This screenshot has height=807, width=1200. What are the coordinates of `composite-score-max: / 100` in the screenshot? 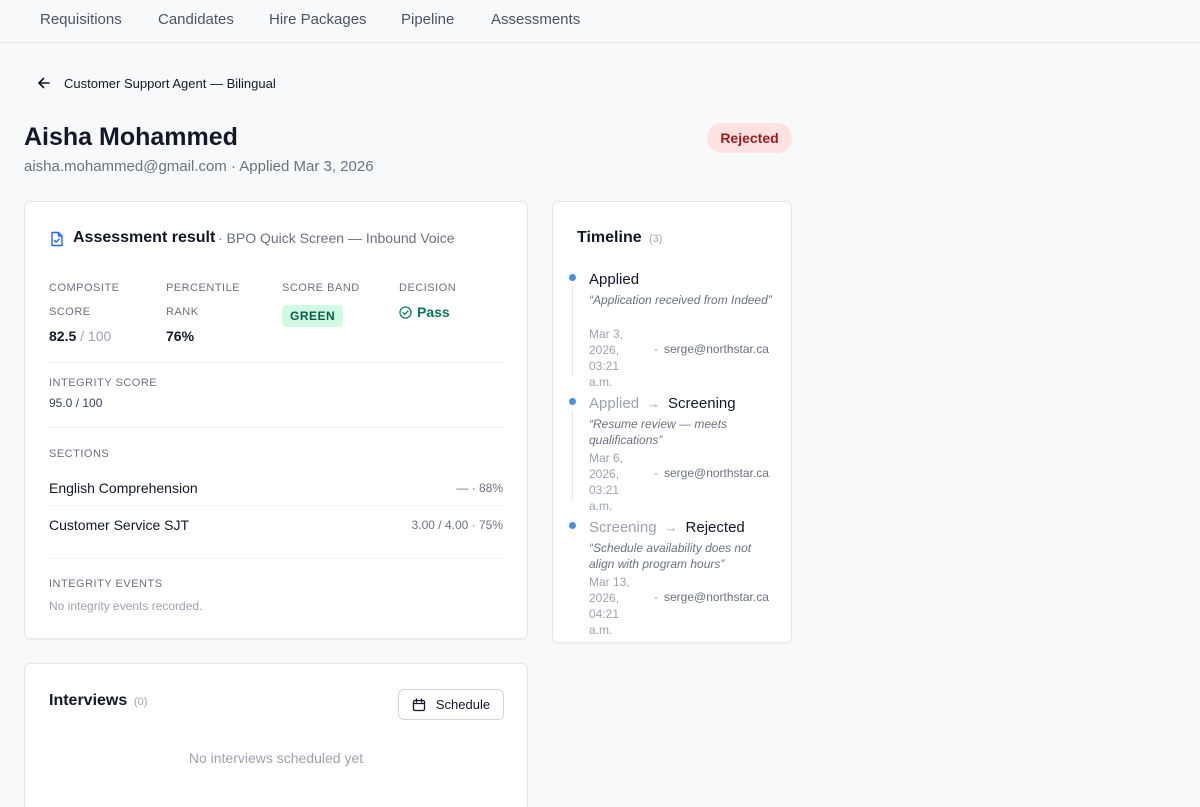 It's located at (94, 336).